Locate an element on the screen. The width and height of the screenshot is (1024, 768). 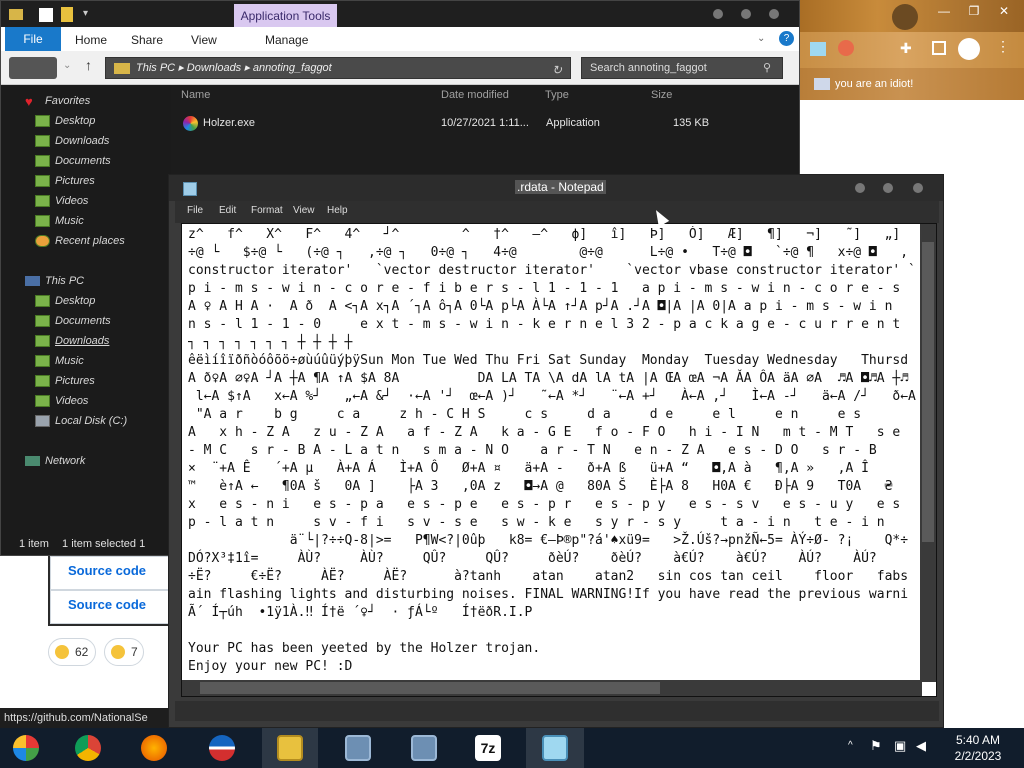
menu-view: View is located at coordinates (304, 210).